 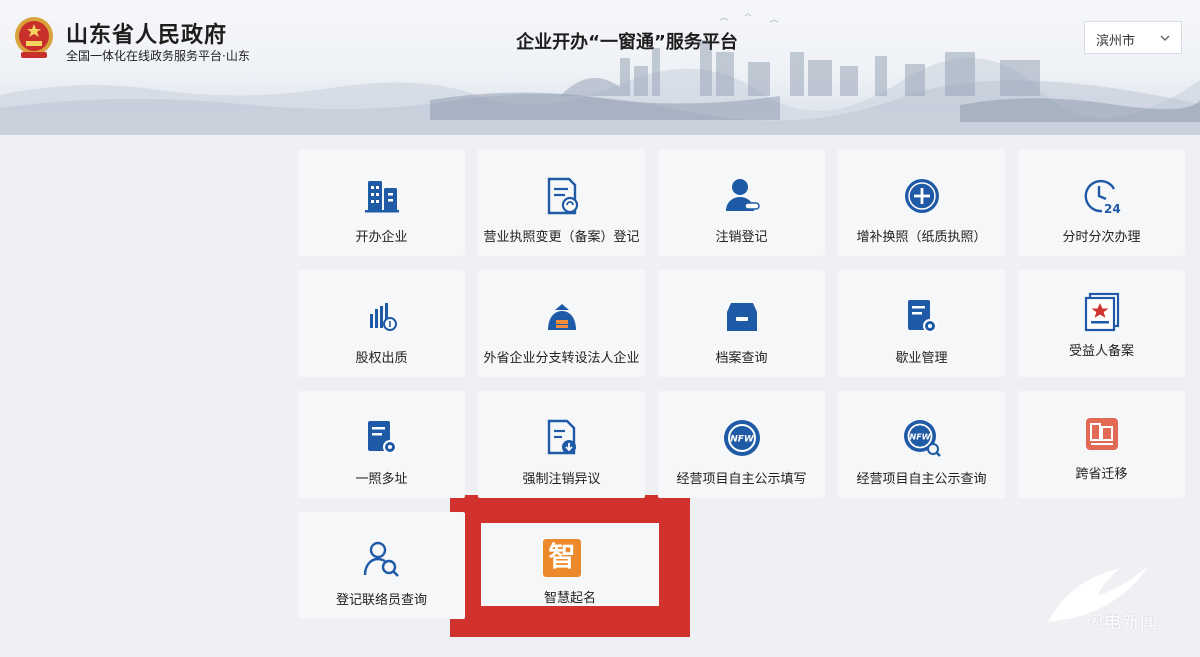 I want to click on service-tile-cross-province-migration: 跨省迁移, so click(x=1101, y=444).